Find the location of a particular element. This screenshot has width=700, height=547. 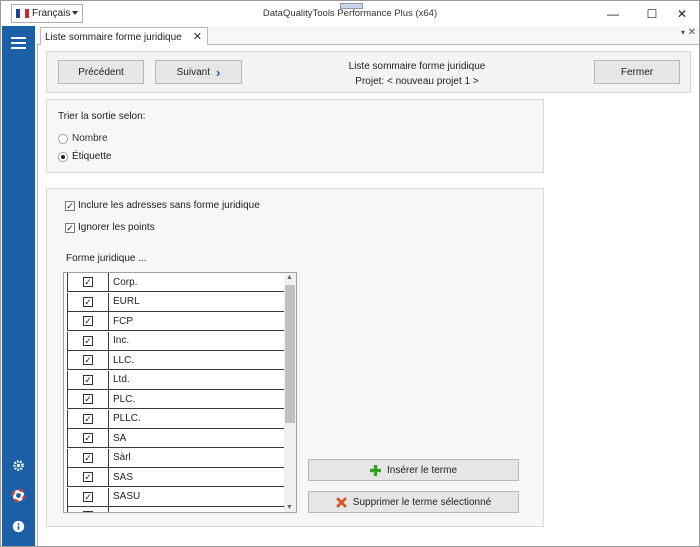

radio-button is located at coordinates (63, 138).